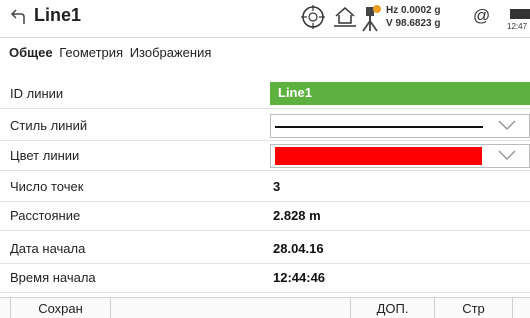 Image resolution: width=530 pixels, height=318 pixels. Describe the element at coordinates (265, 278) in the screenshot. I see `start-time-row: Время начала 12:44:46` at that location.